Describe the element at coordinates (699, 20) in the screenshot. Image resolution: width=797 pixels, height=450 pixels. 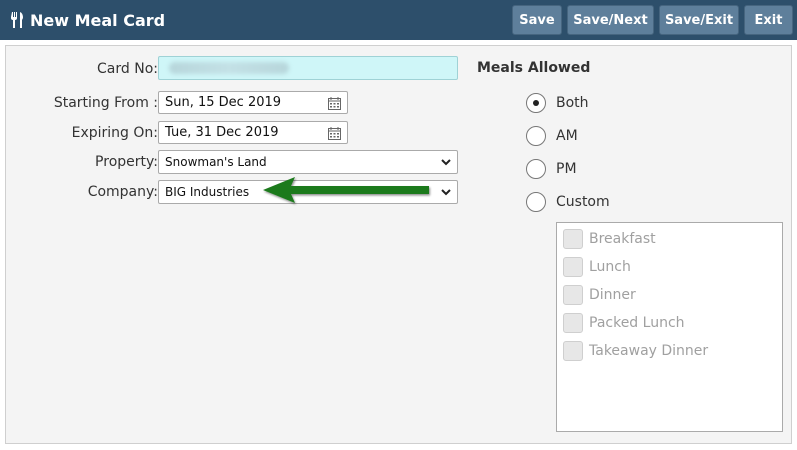
I see `save-exit-button: Save/Exit` at that location.